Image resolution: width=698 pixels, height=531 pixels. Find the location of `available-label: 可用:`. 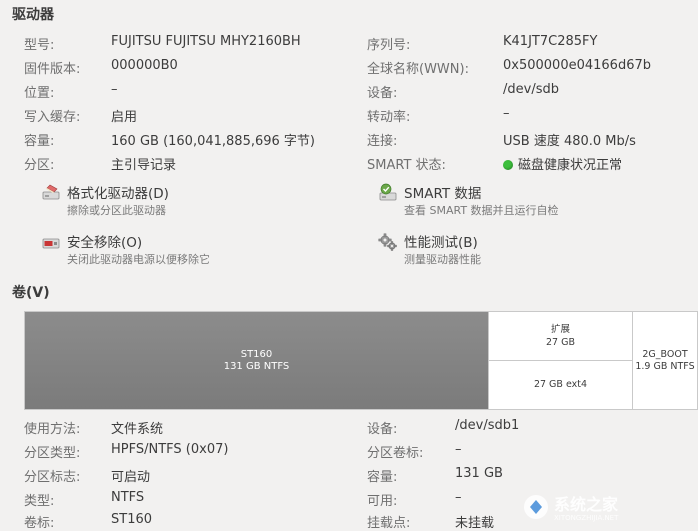

available-label: 可用: is located at coordinates (382, 501).